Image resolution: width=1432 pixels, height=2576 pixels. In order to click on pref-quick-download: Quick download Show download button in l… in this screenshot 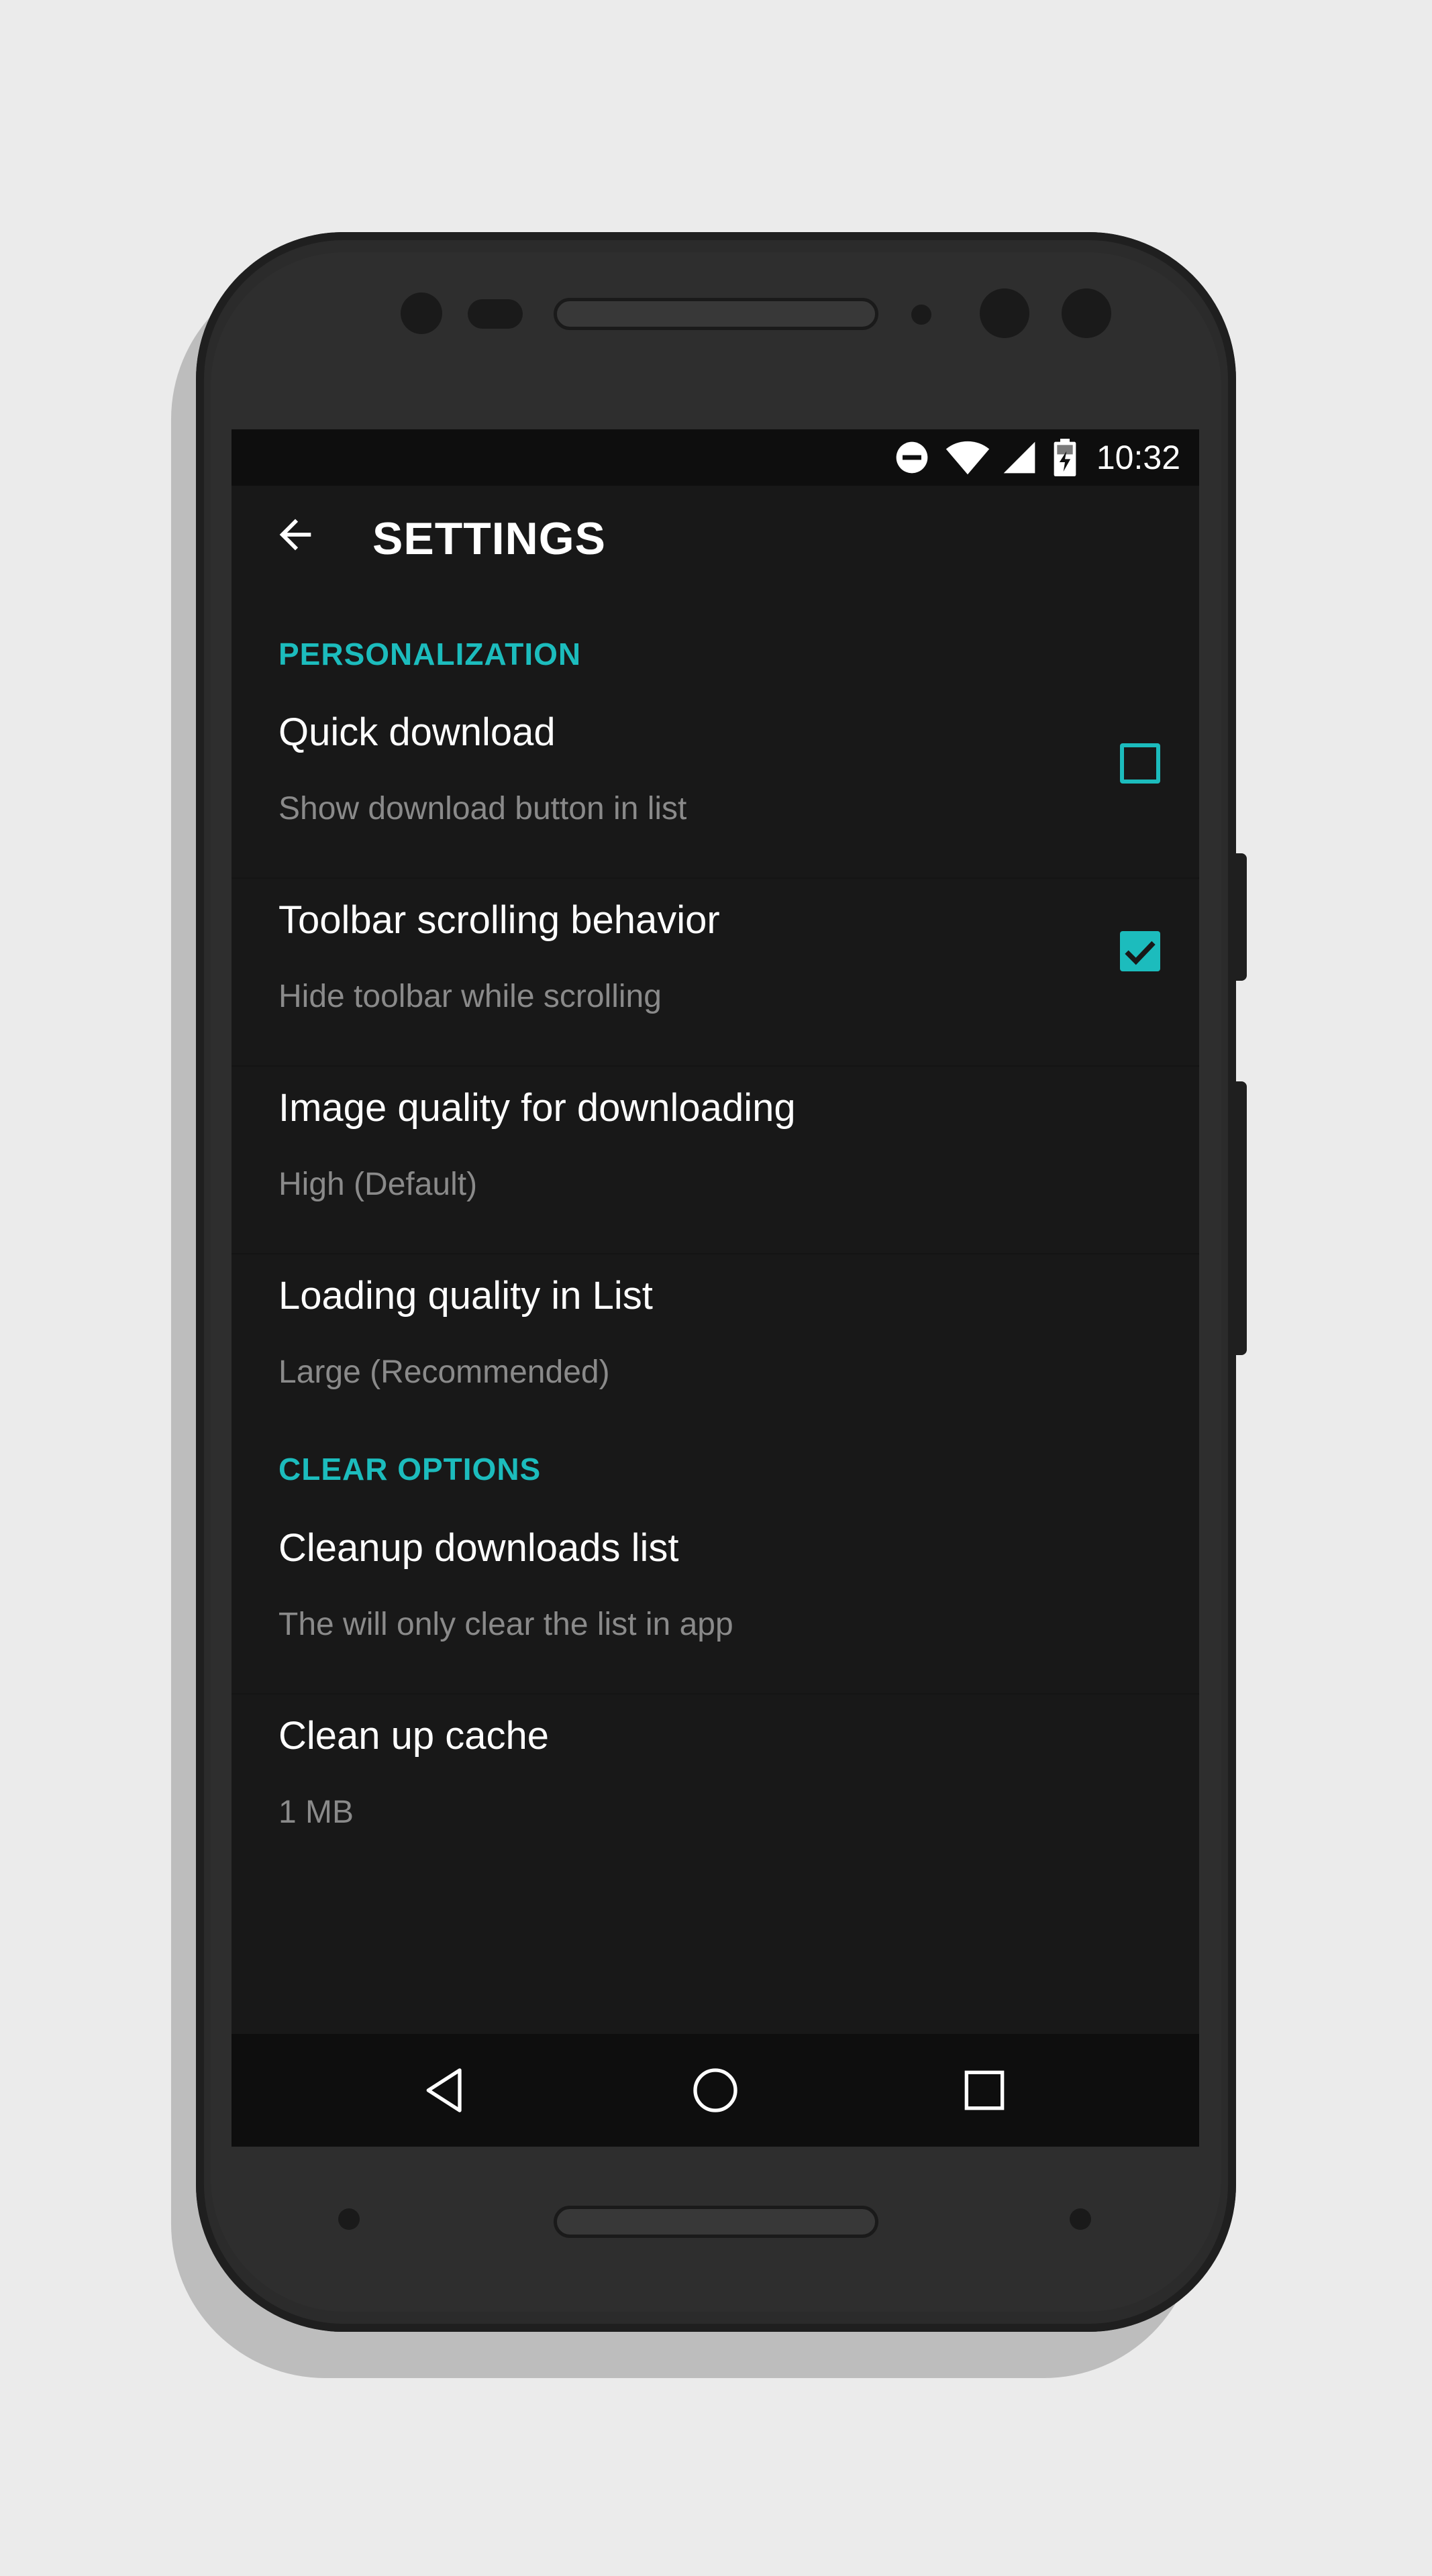, I will do `click(715, 784)`.